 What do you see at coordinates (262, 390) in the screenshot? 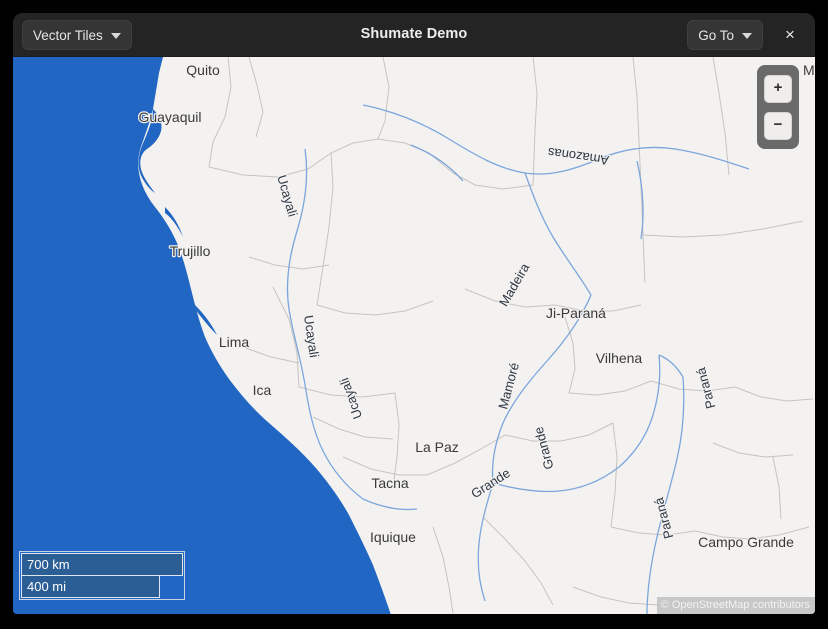
I see `city-label-ica: Ica` at bounding box center [262, 390].